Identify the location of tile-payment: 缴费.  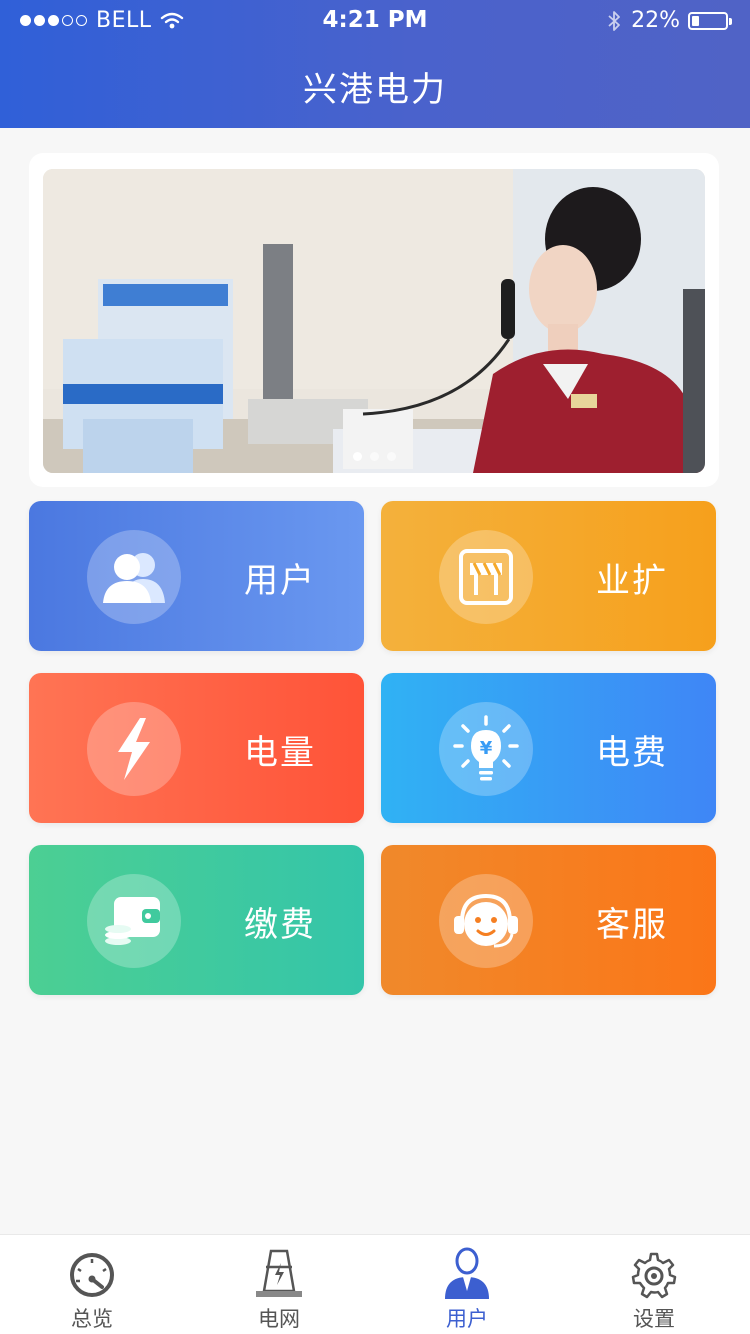
(196, 920).